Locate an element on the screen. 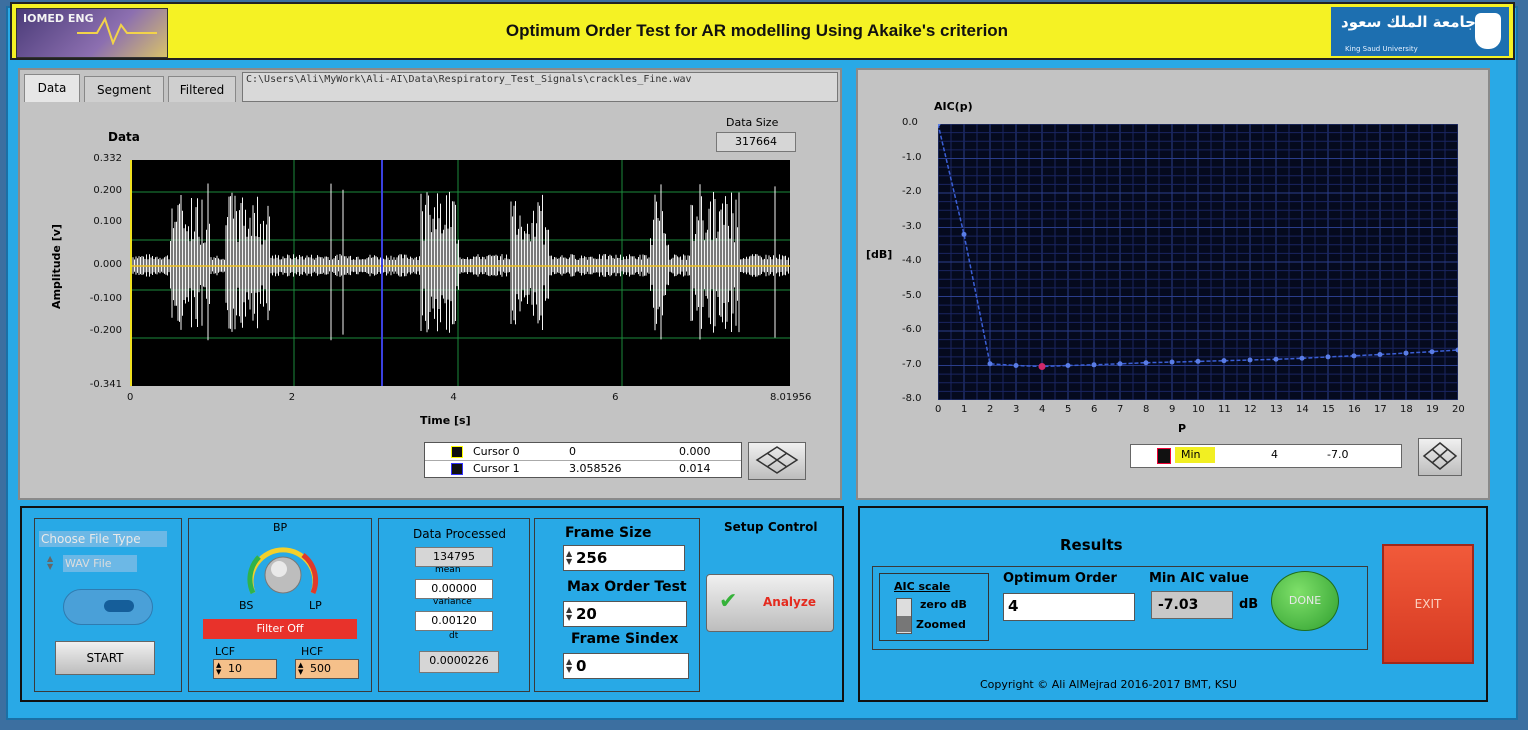  data-waveform-plot is located at coordinates (459, 273).